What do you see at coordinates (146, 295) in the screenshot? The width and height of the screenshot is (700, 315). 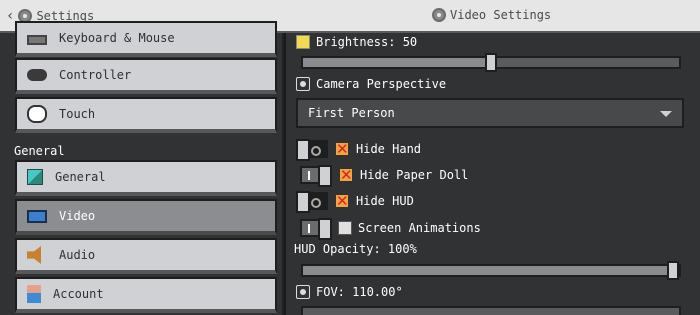 I see `sidebar-item-account: Account` at bounding box center [146, 295].